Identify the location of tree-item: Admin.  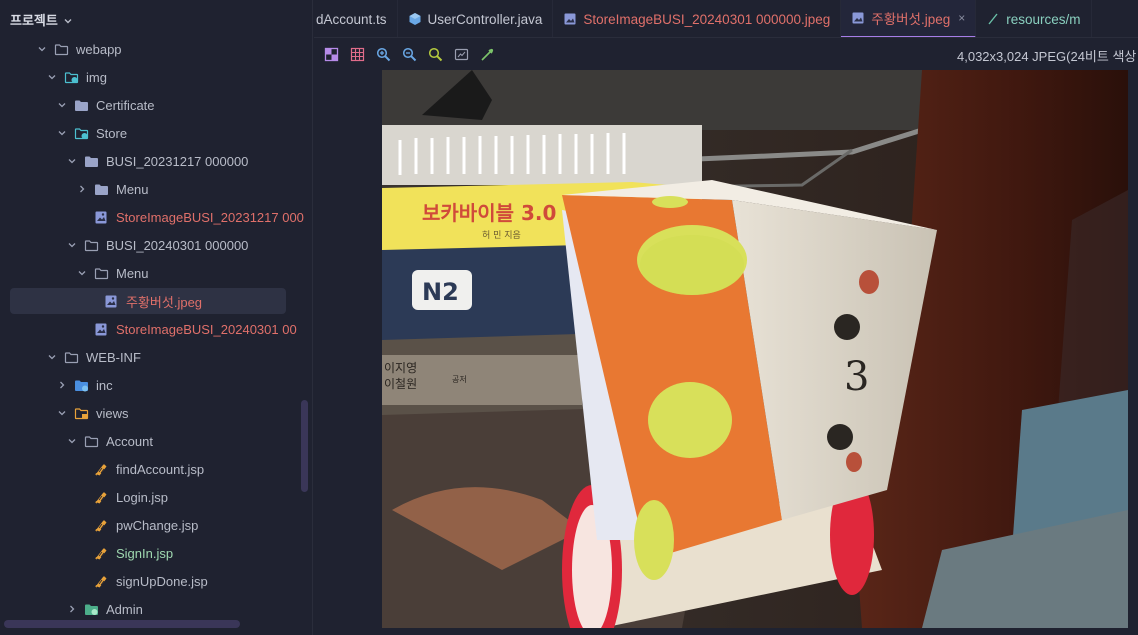
(156, 609).